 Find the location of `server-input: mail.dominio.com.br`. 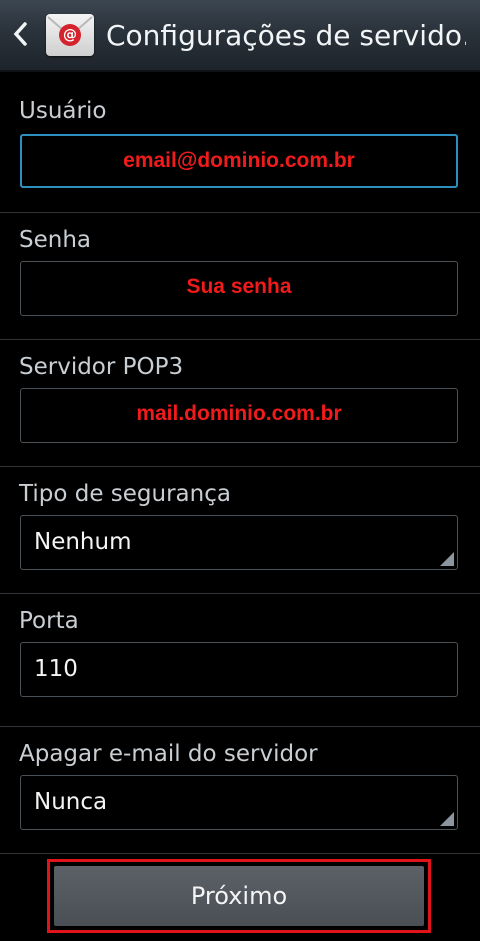

server-input: mail.dominio.com.br is located at coordinates (239, 415).